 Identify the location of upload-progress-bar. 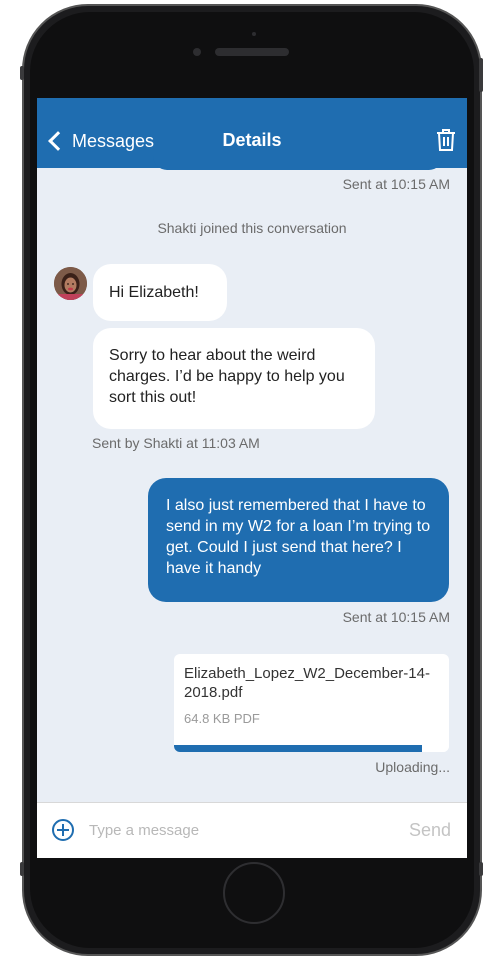
(311, 748).